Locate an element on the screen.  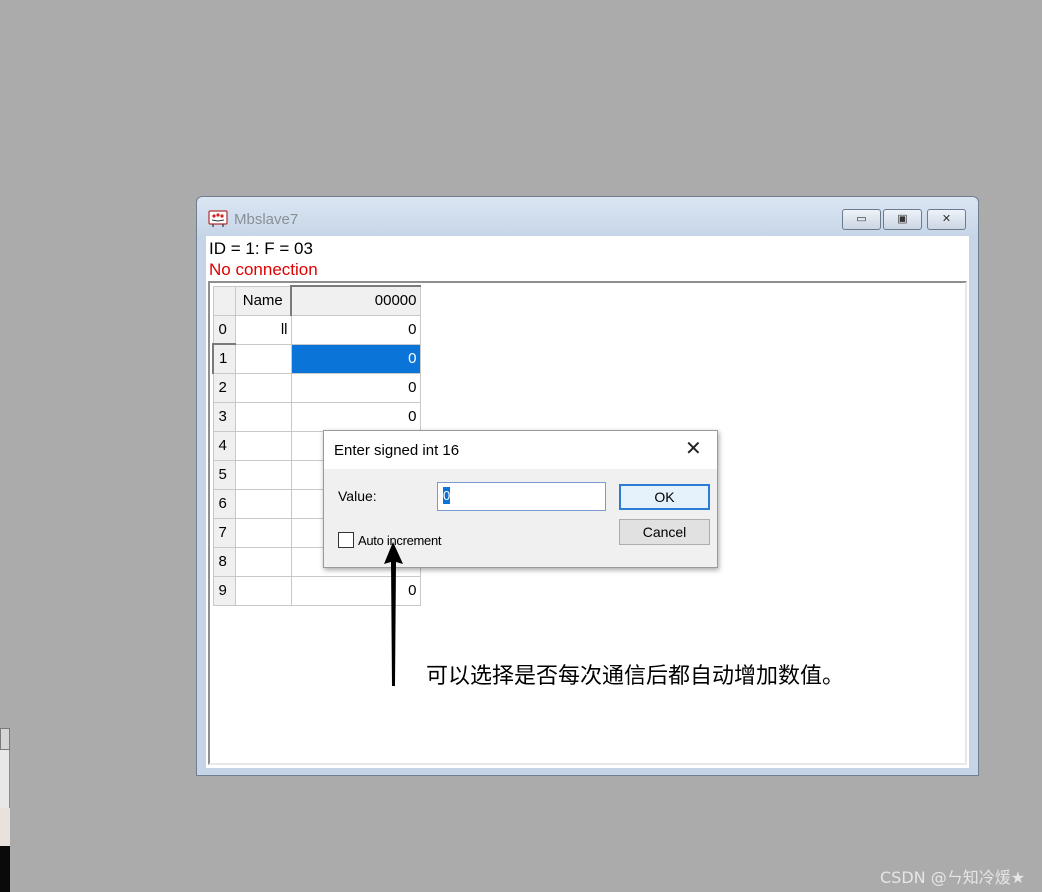
ok-button: OK is located at coordinates (664, 497).